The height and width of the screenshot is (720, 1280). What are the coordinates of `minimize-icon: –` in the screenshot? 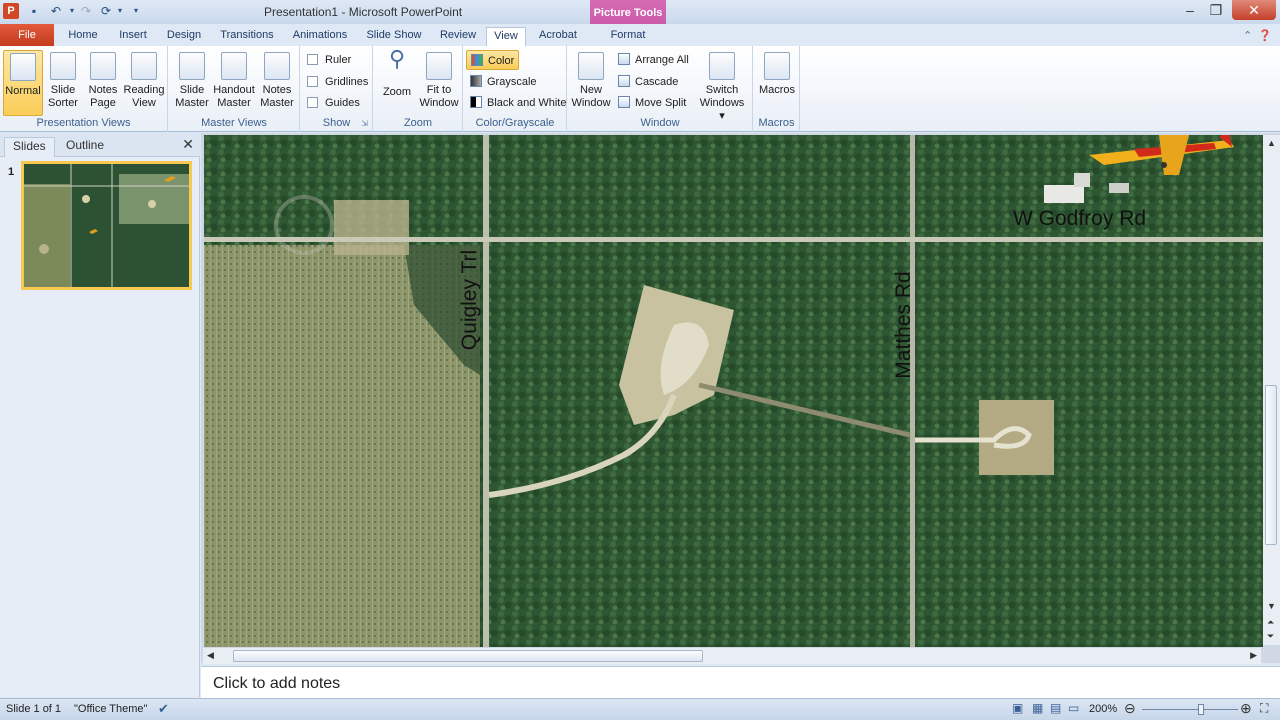 It's located at (1190, 10).